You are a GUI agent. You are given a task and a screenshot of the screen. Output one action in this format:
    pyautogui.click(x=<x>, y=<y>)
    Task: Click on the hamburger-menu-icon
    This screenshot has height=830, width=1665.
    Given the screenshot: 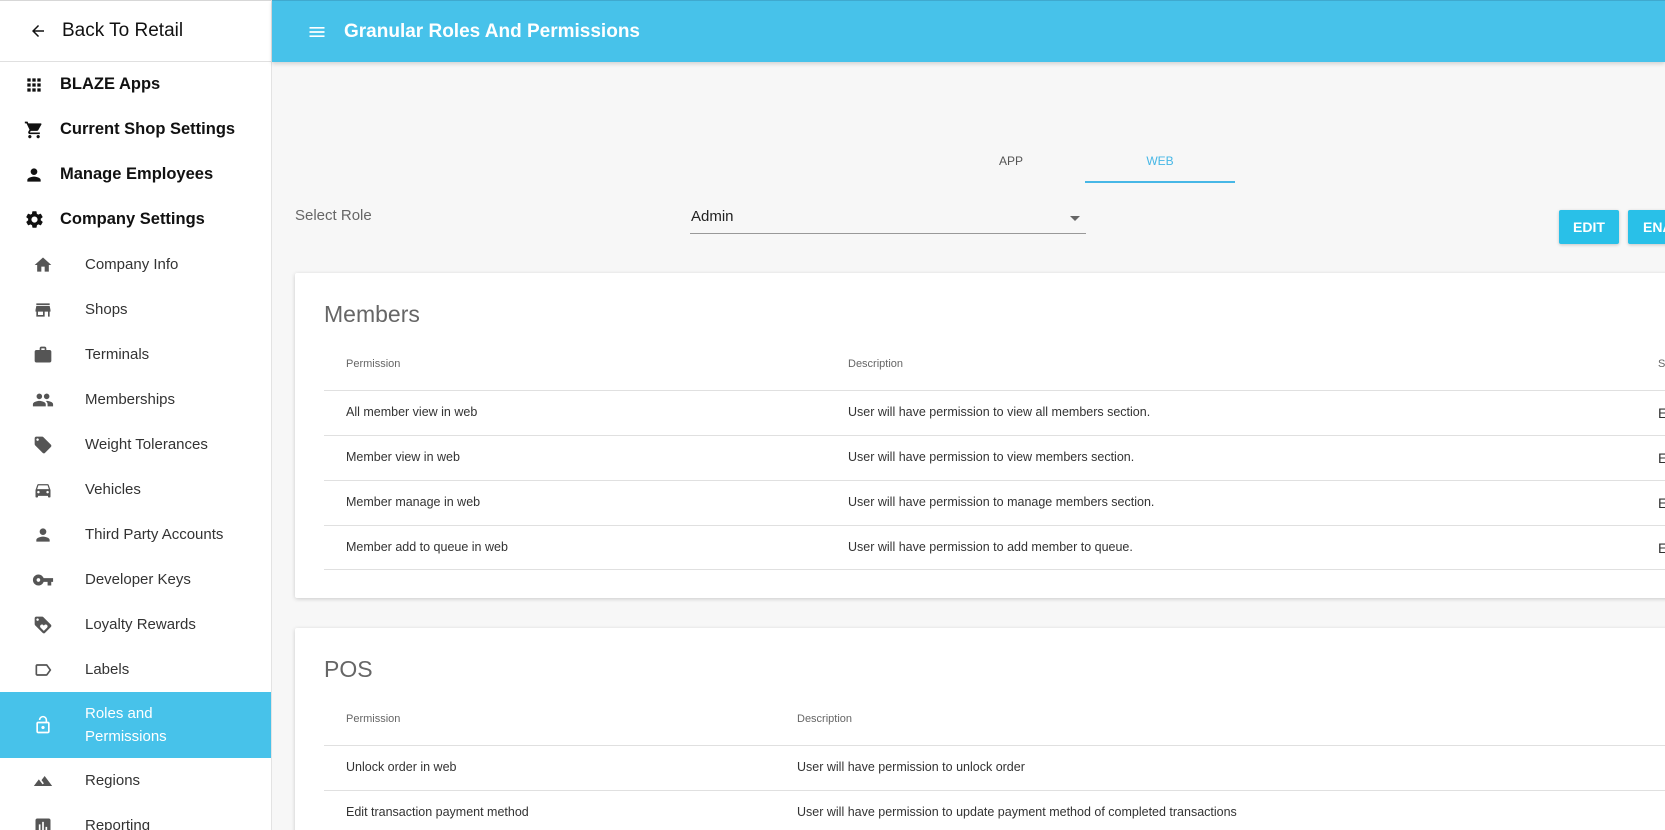 What is the action you would take?
    pyautogui.click(x=317, y=32)
    